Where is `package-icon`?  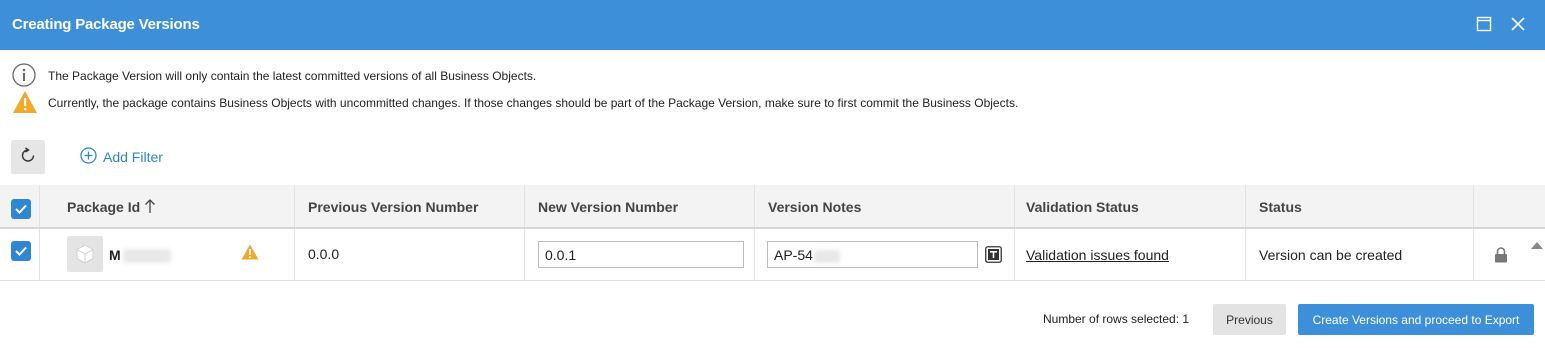 package-icon is located at coordinates (85, 254).